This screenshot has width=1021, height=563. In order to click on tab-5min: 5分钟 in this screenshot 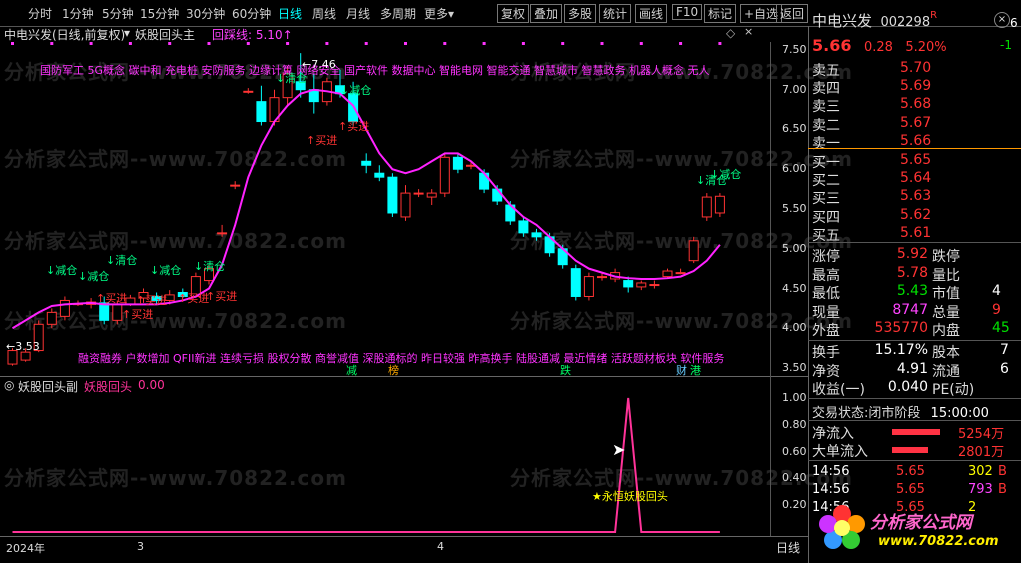, I will do `click(118, 13)`.